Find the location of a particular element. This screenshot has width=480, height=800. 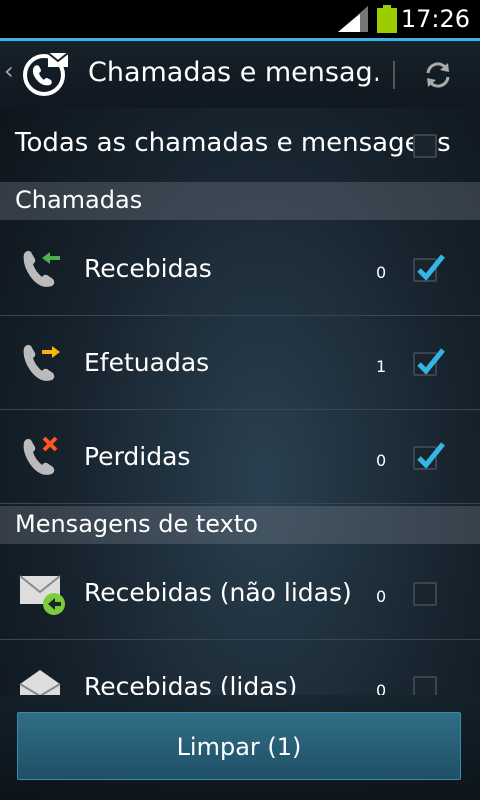

list-item-unread-messages: Recebidas (não lidas) 0 is located at coordinates (240, 593).